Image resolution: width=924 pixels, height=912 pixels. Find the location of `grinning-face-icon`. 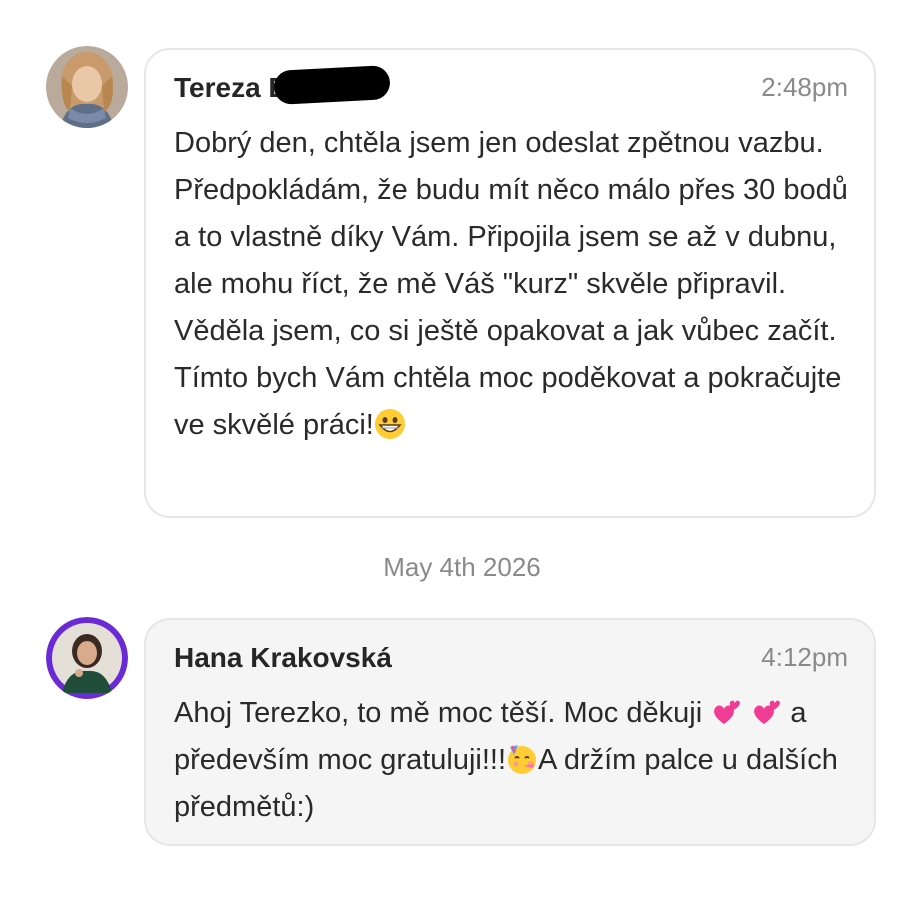

grinning-face-icon is located at coordinates (389, 424).